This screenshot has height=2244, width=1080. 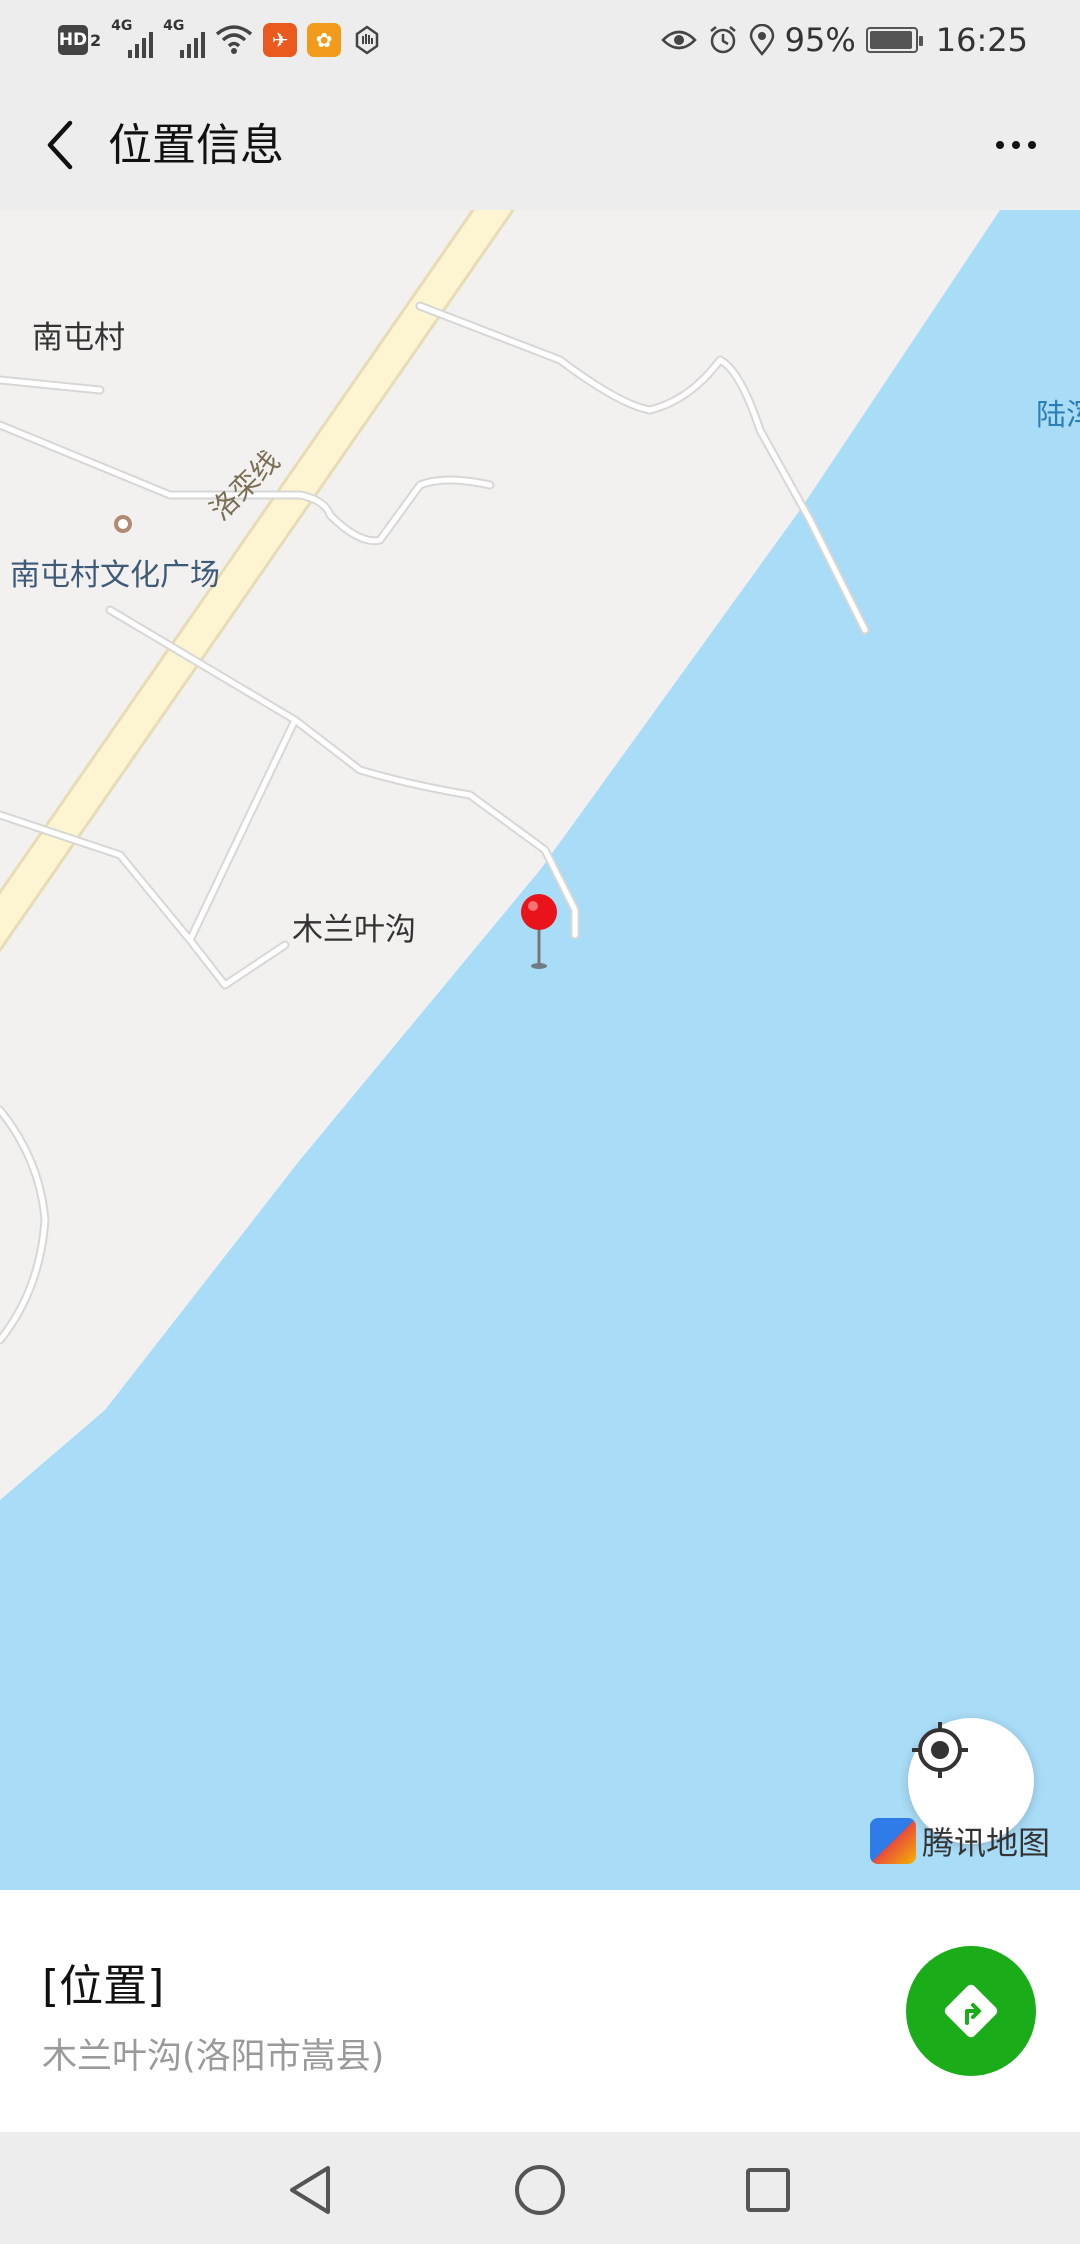 I want to click on back-triangle-icon, so click(x=310, y=2190).